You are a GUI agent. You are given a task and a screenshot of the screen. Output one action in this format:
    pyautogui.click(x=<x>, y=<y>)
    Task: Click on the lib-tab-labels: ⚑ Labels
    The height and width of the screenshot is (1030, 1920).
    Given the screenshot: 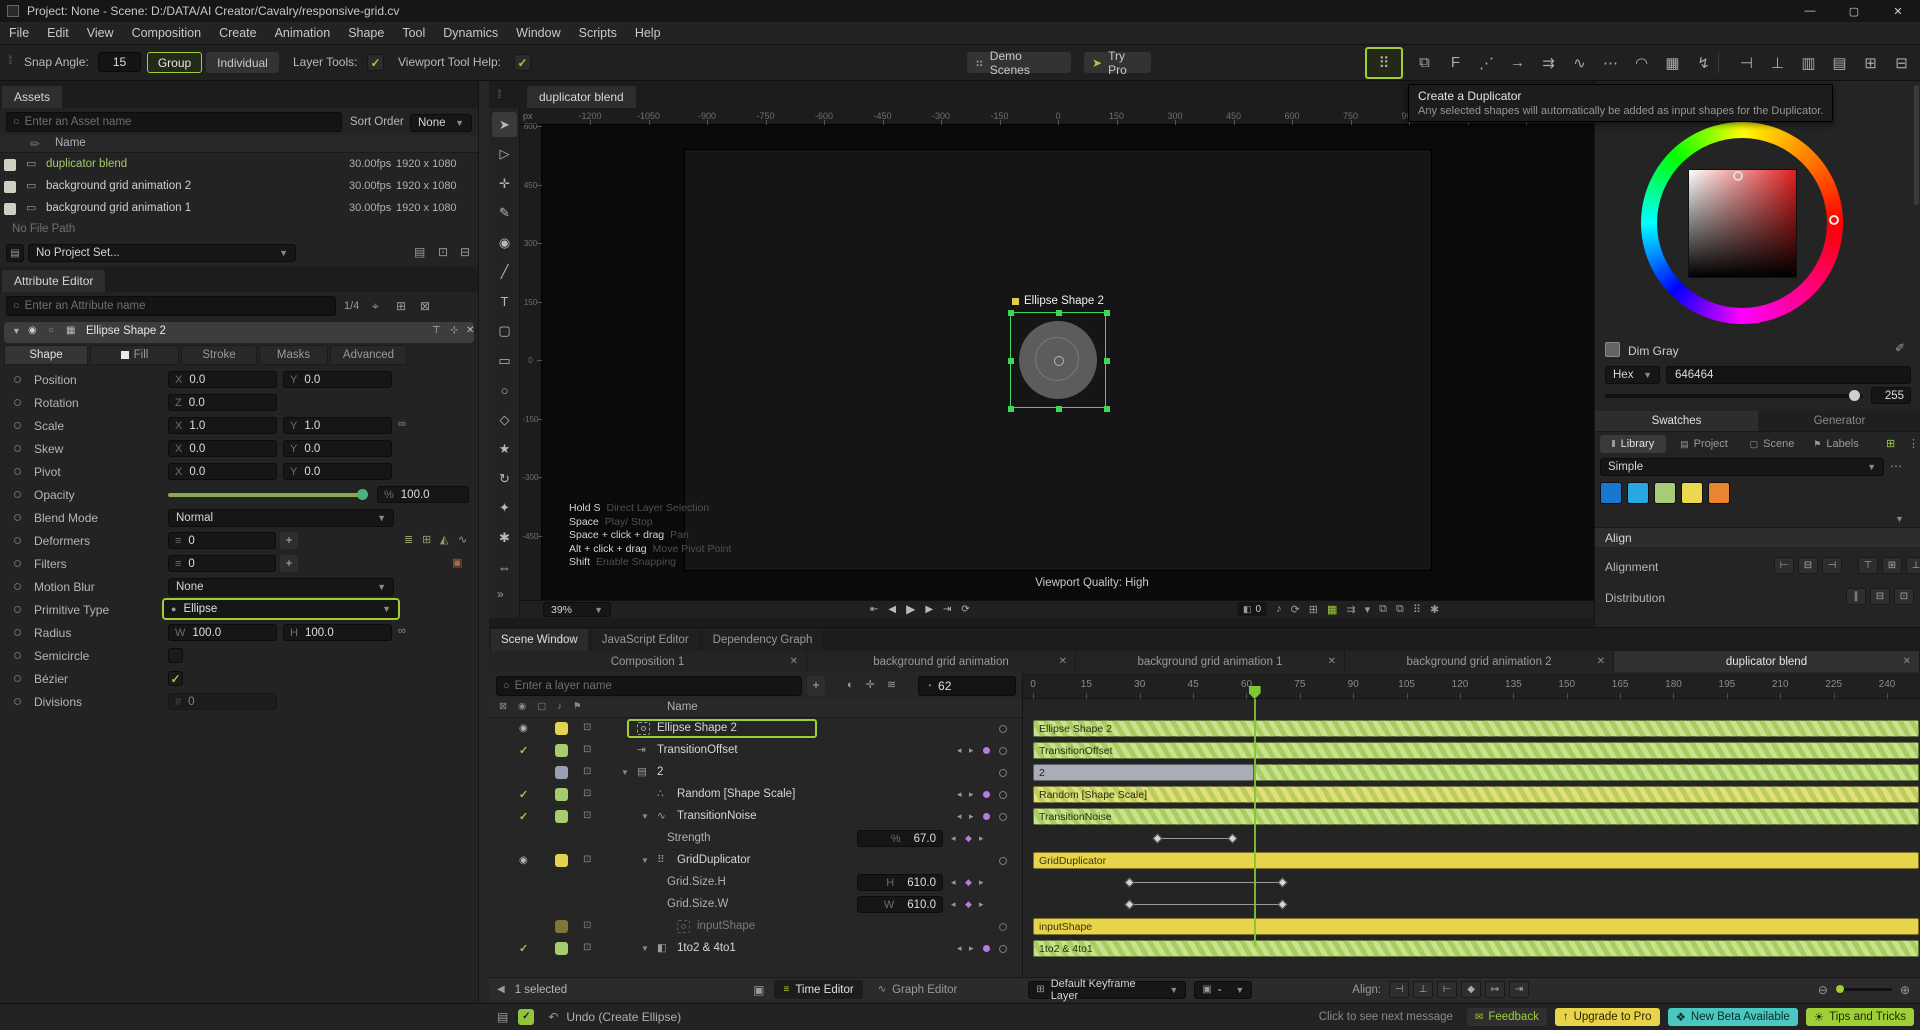 What is the action you would take?
    pyautogui.click(x=1836, y=444)
    